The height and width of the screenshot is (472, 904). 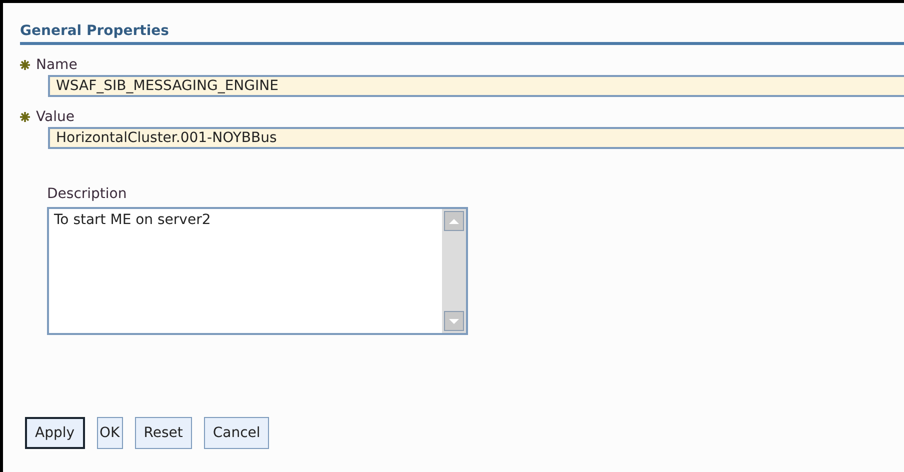 I want to click on form-button: Reset, so click(x=163, y=433).